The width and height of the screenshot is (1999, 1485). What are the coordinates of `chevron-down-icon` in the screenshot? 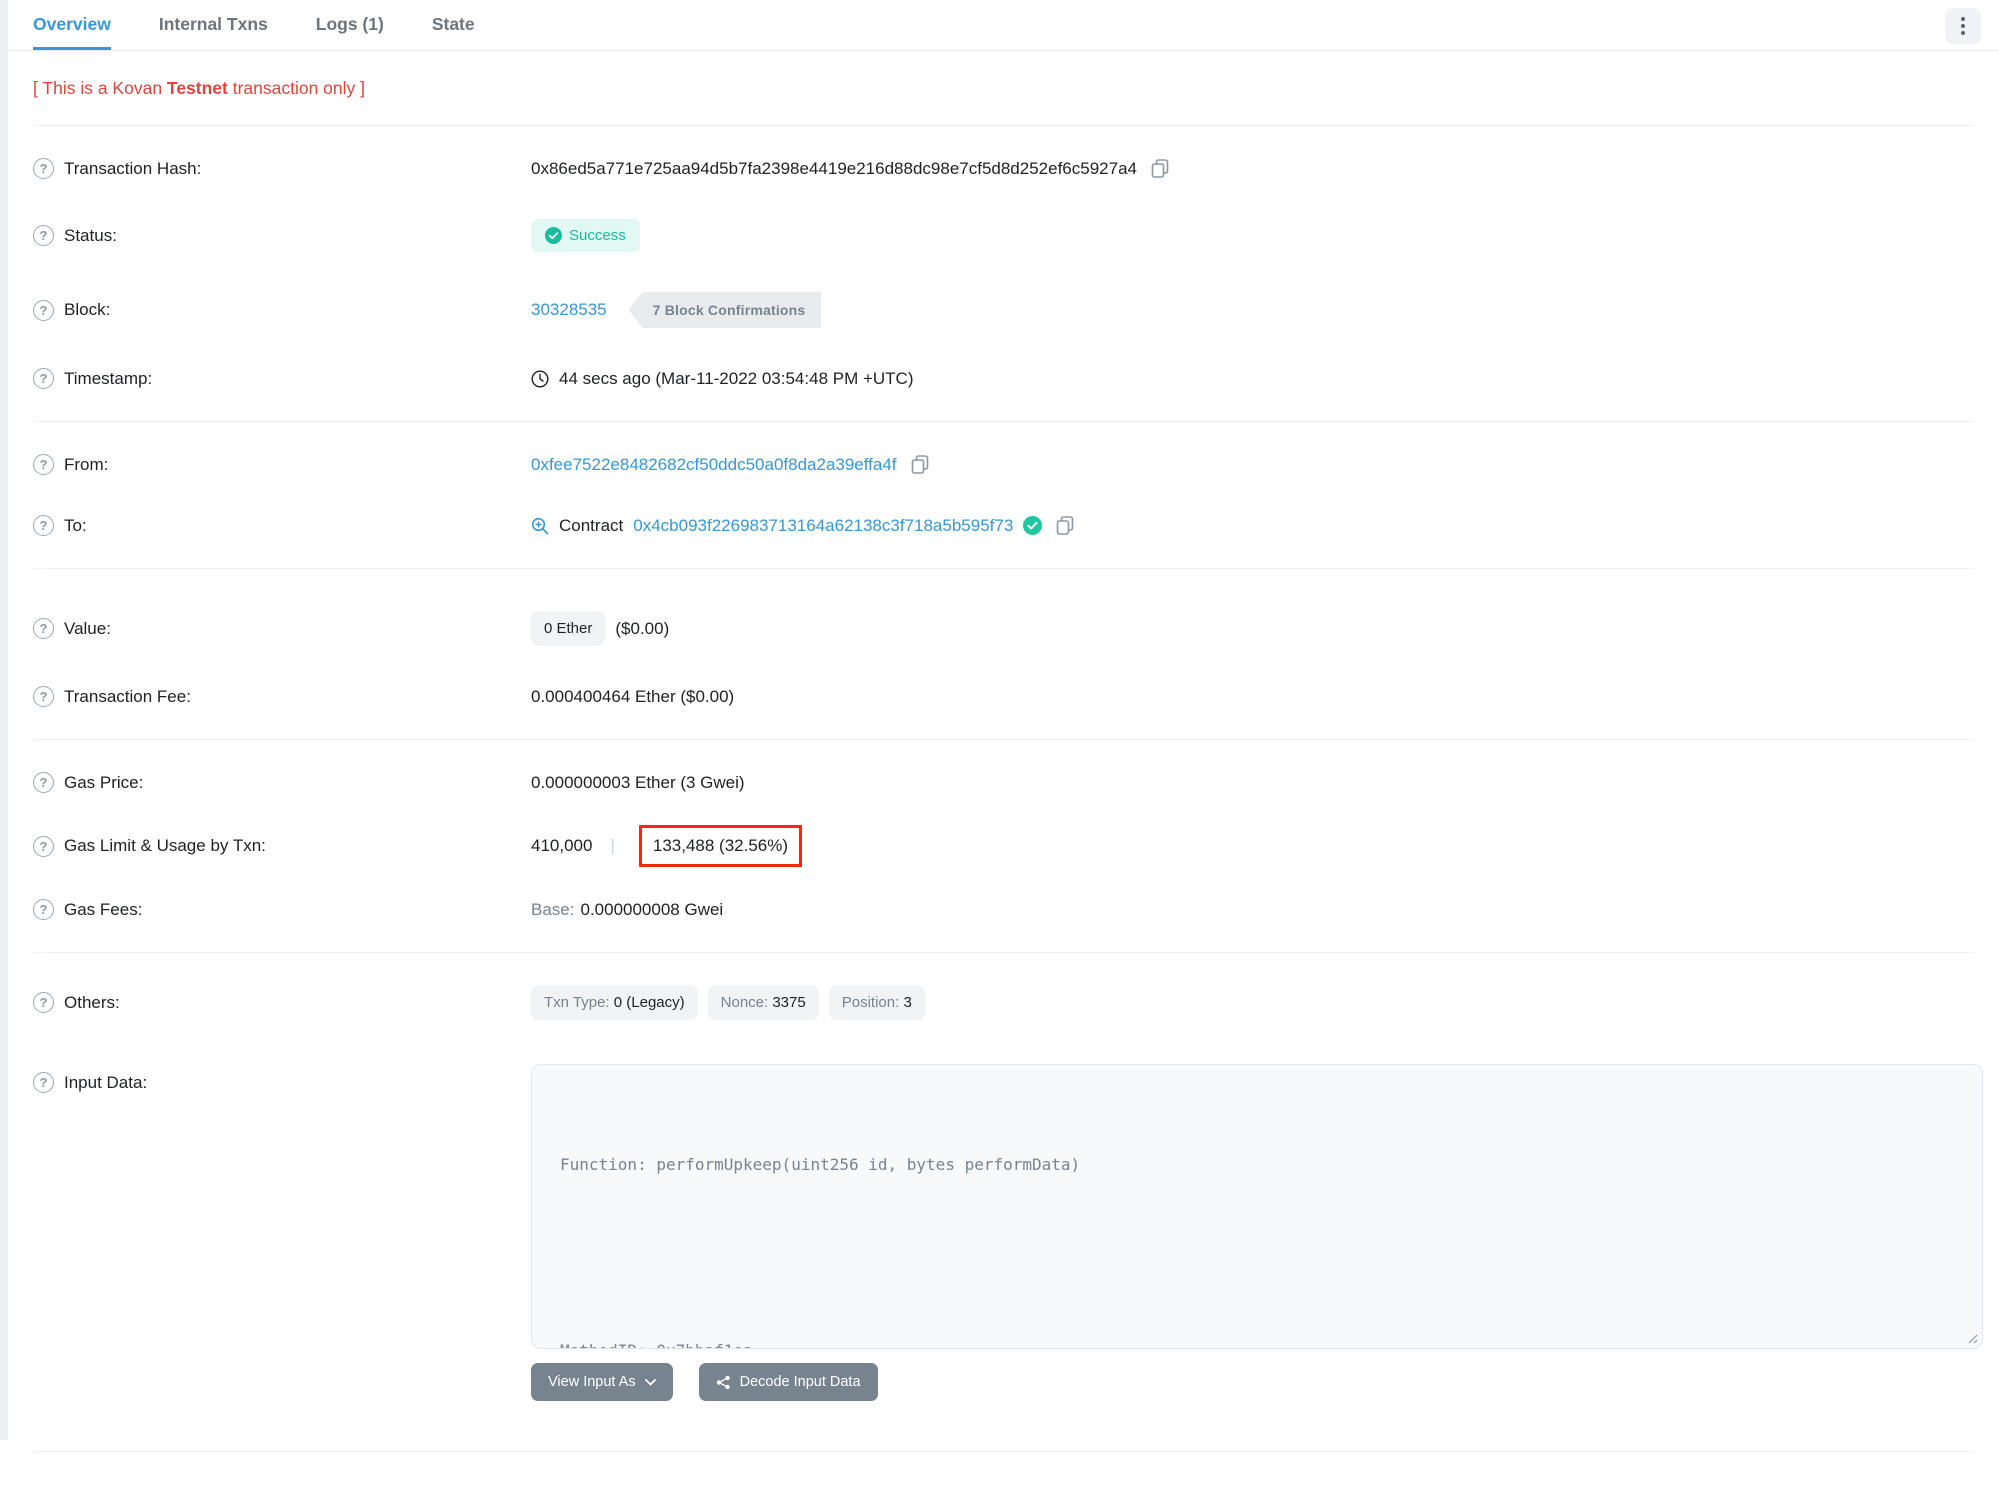 It's located at (650, 1382).